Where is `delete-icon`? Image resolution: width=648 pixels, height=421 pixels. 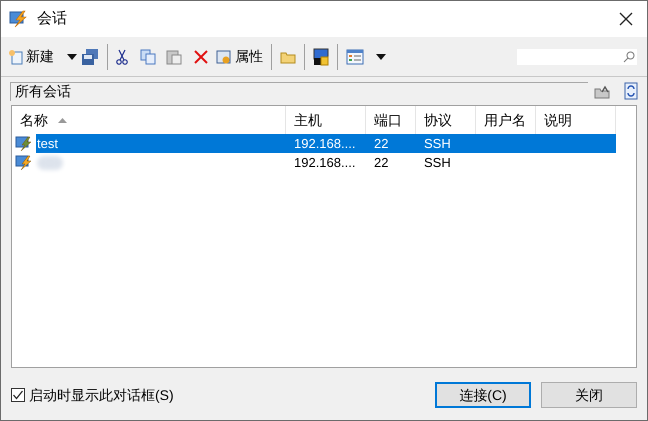
delete-icon is located at coordinates (201, 57).